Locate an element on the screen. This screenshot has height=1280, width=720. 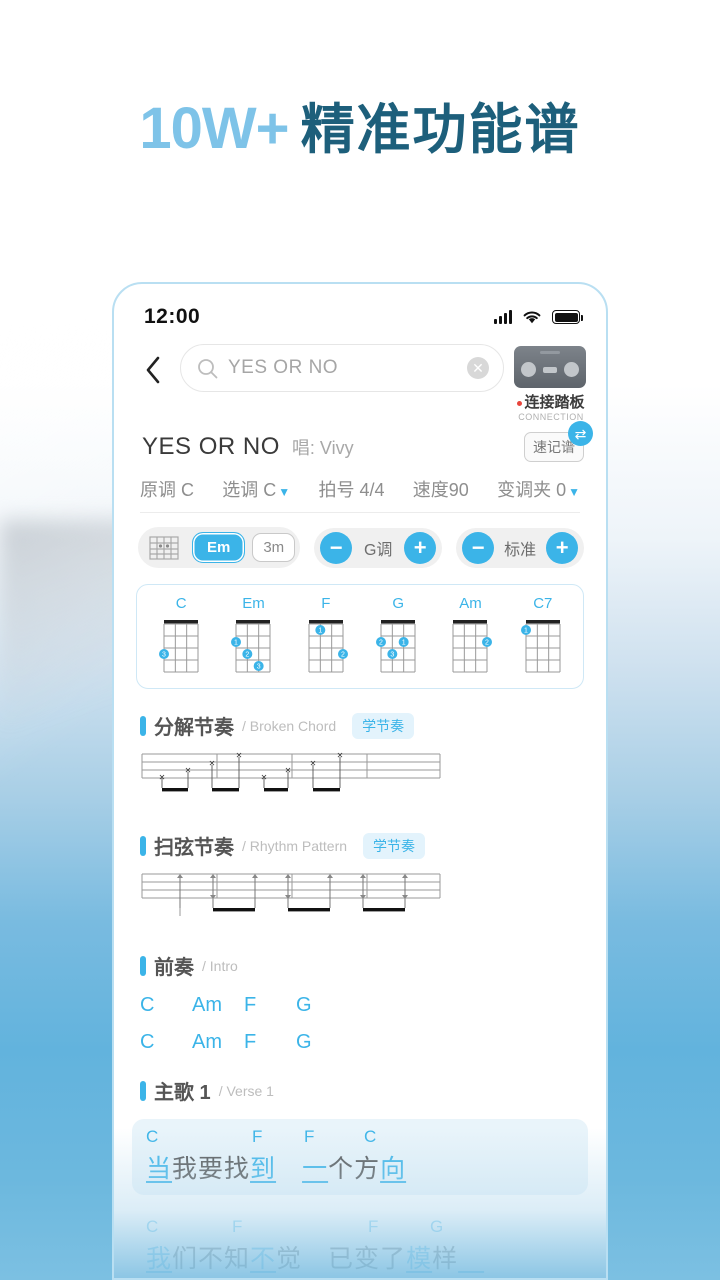
control-row: Em 3m − G调 + − 标准 + is located at coordinates (360, 540).